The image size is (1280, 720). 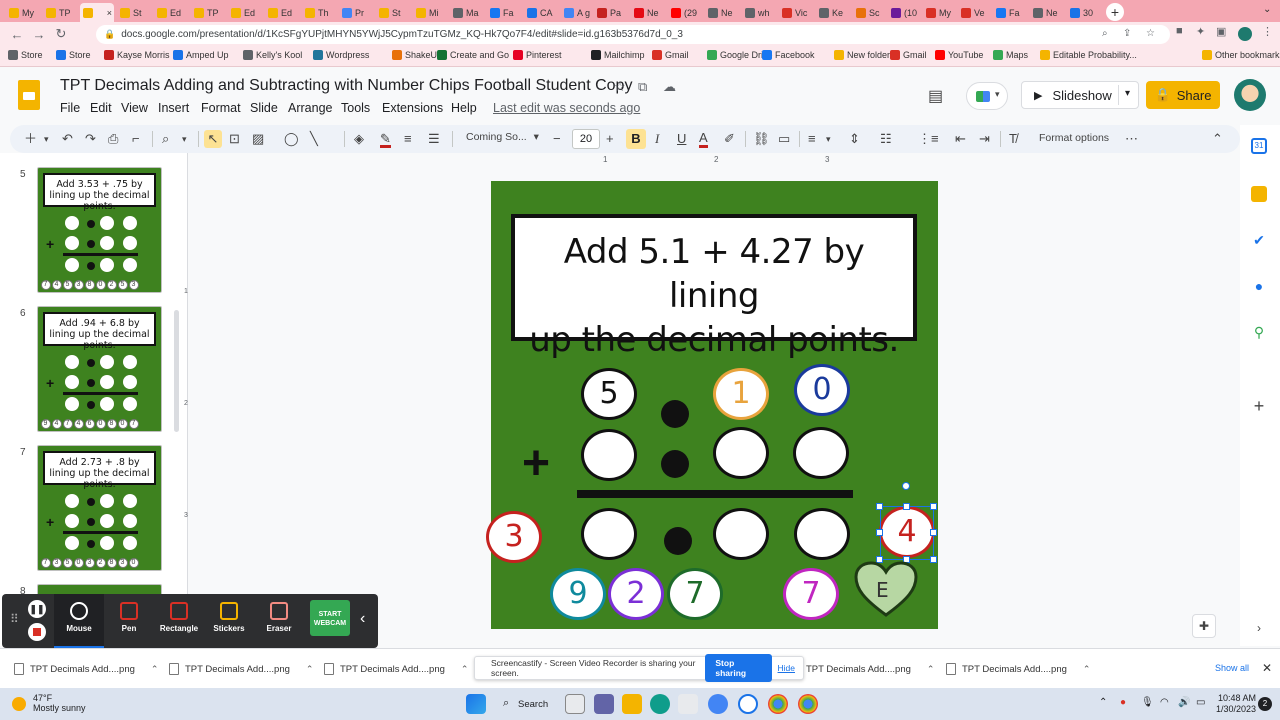 What do you see at coordinates (586, 139) in the screenshot?
I see `font-size-input: 20` at bounding box center [586, 139].